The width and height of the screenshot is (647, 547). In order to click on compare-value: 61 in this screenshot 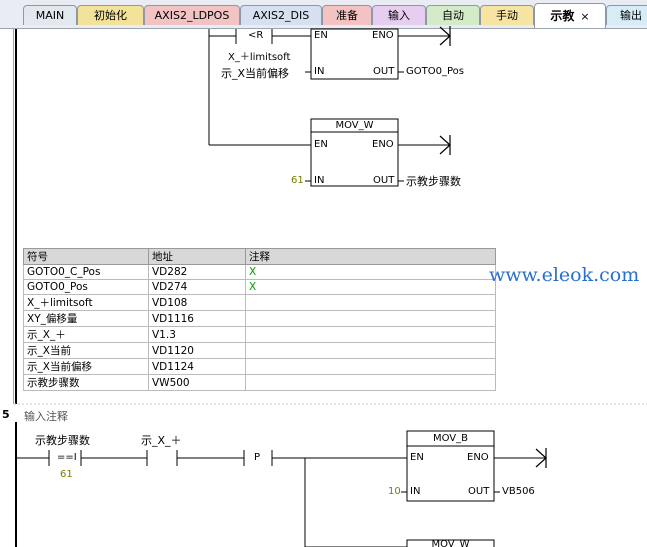, I will do `click(66, 474)`.